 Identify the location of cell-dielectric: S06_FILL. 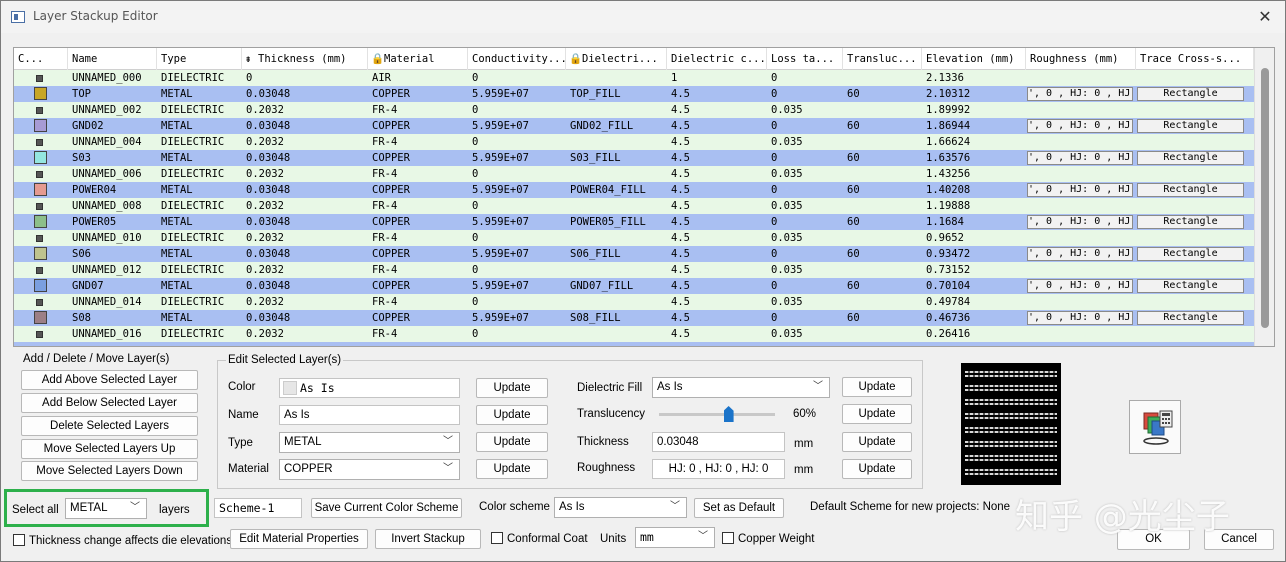
(616, 254).